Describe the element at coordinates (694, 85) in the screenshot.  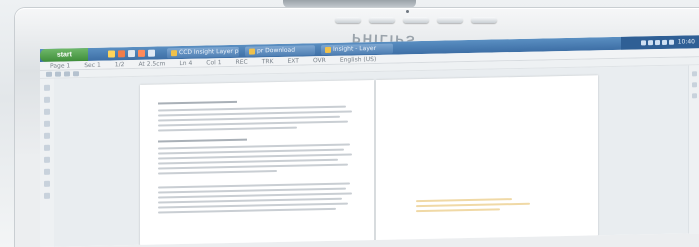
I see `scroll-thumb` at that location.